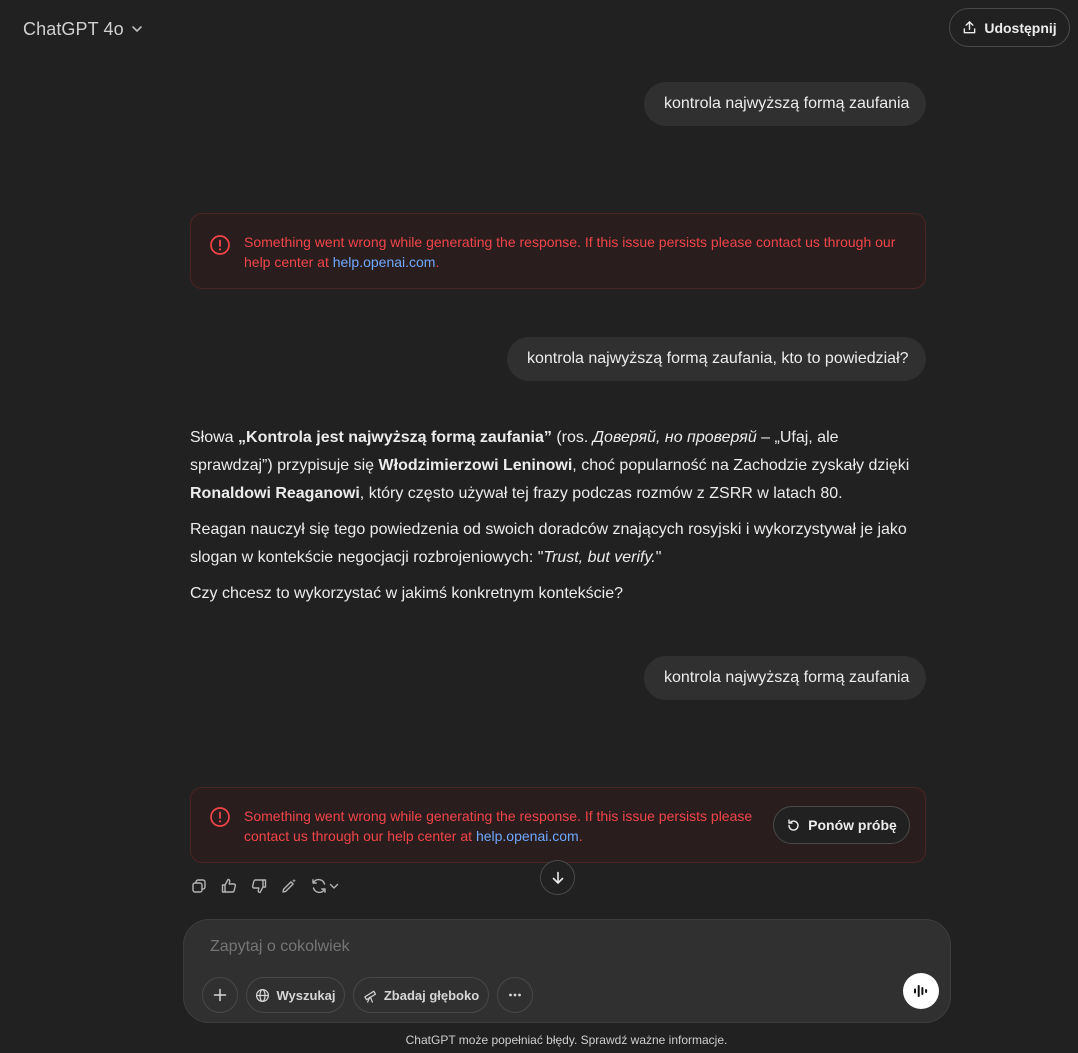 This screenshot has height=1053, width=1078. I want to click on message-actions, so click(265, 886).